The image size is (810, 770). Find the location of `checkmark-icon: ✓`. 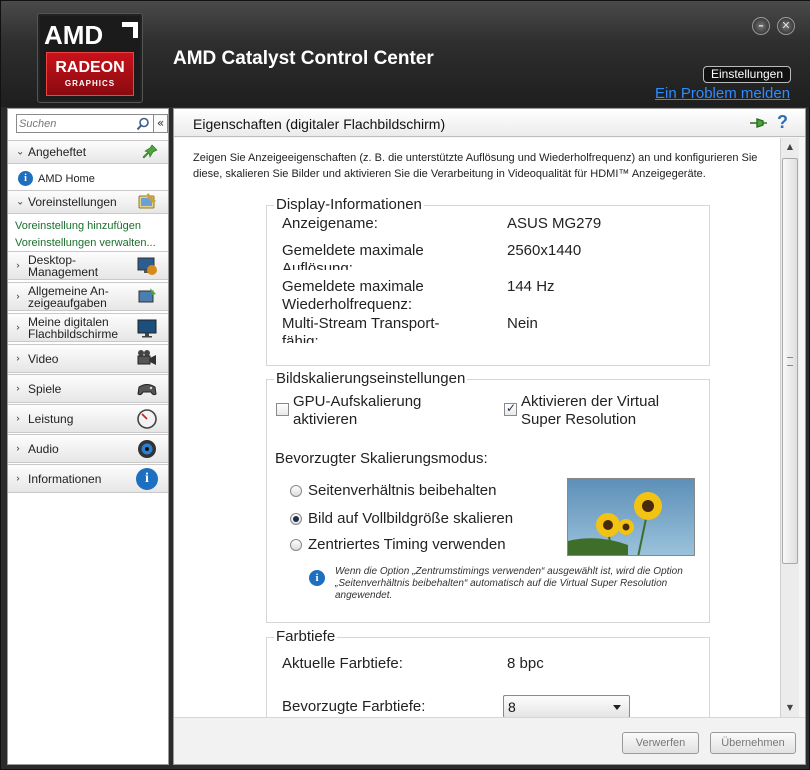

checkmark-icon: ✓ is located at coordinates (511, 408).